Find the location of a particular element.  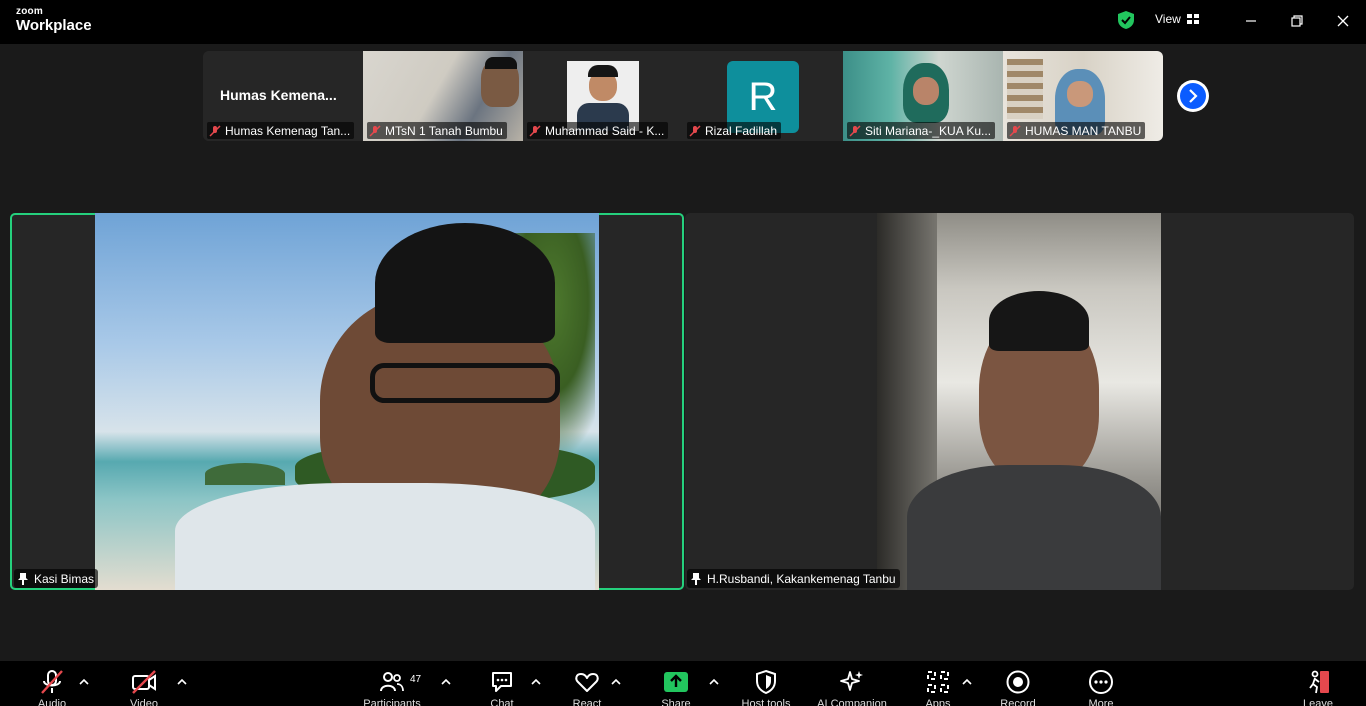

speaker-name: H.Rusbandi, Kakankemenag Tanbu is located at coordinates (801, 578).